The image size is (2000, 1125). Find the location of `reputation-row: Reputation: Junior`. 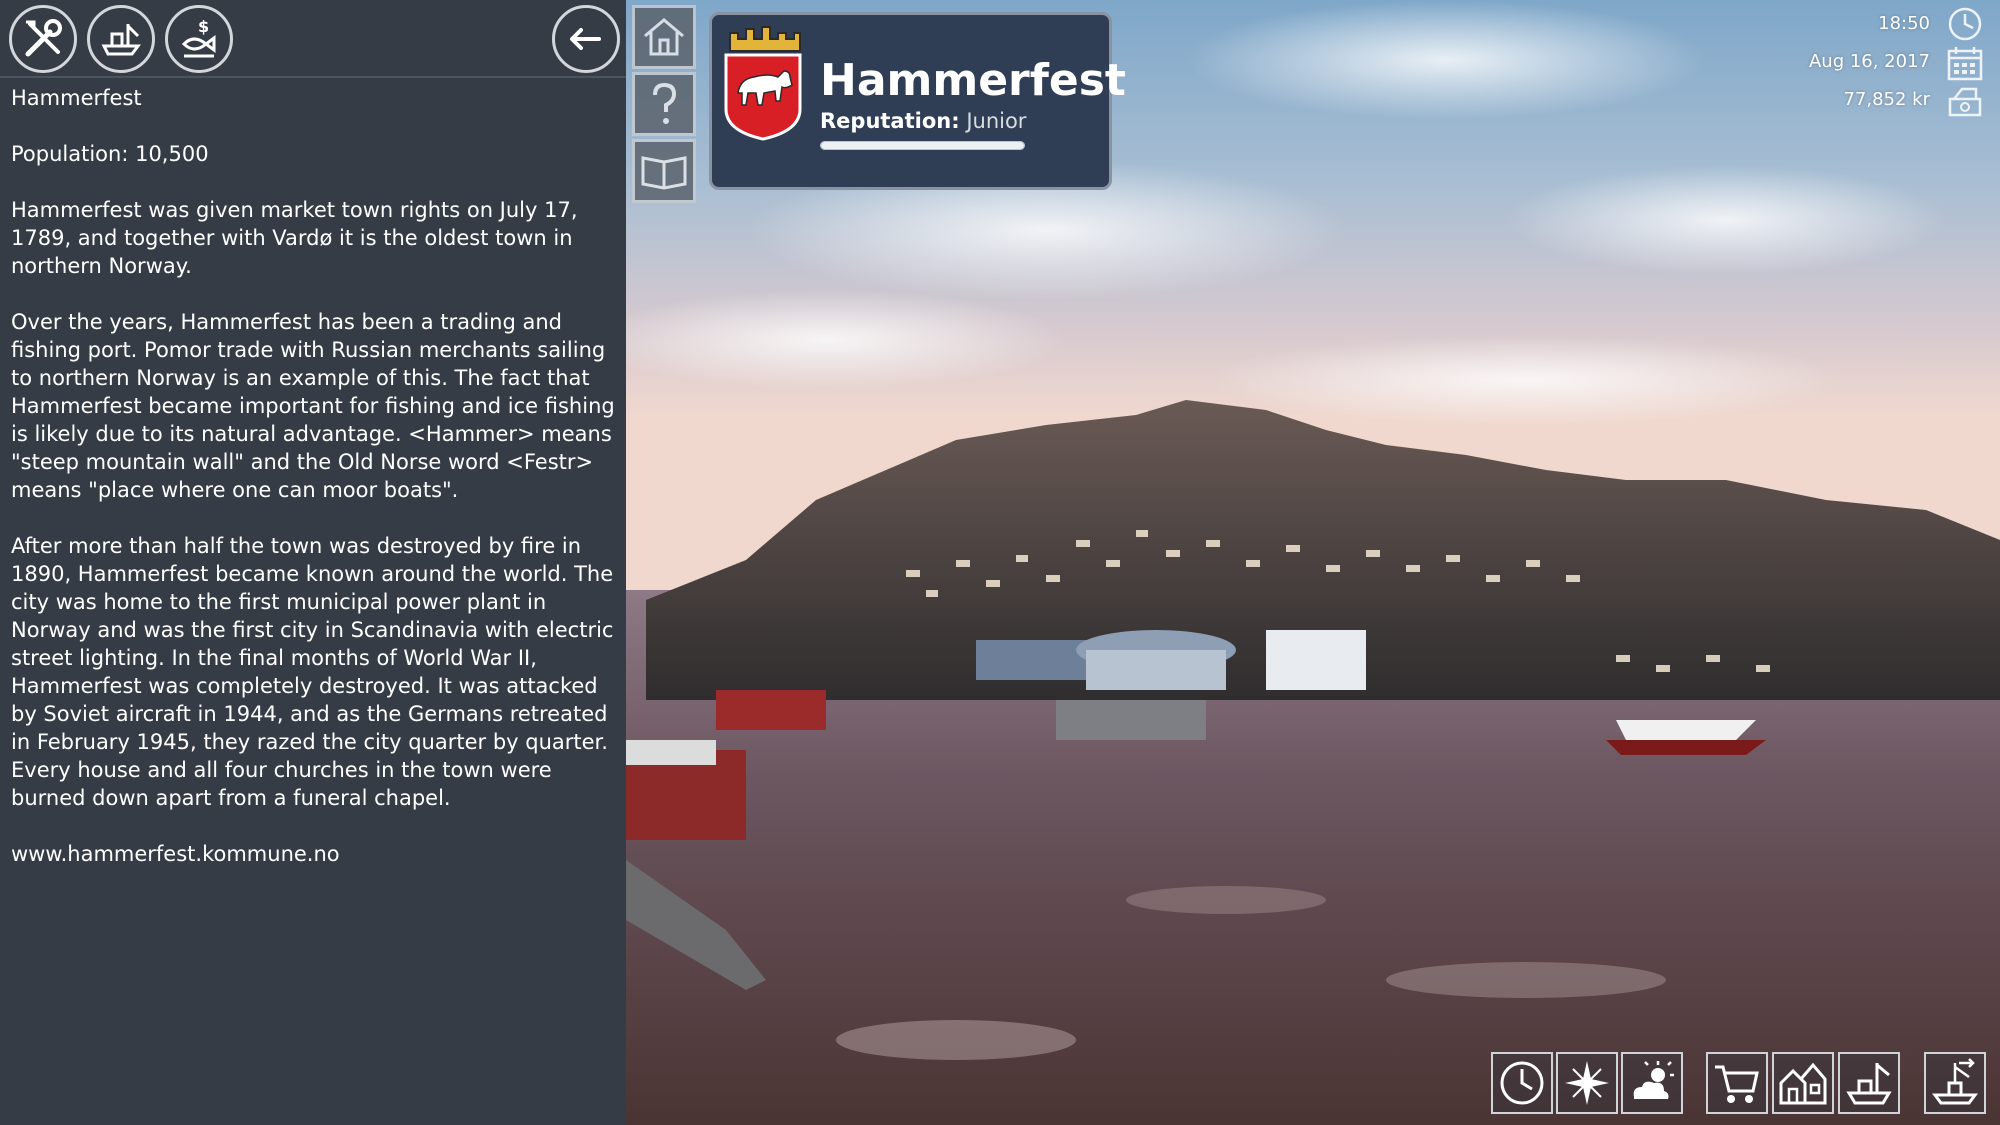

reputation-row: Reputation: Junior is located at coordinates (923, 121).